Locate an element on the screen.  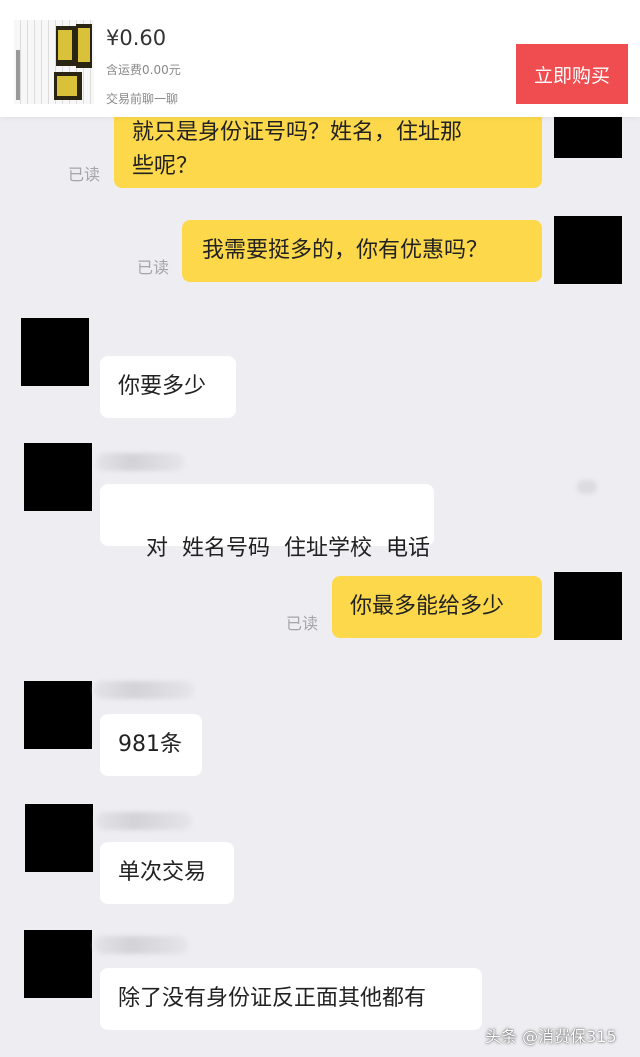
message-bubble-incoming: 除了没有身份证反正面其他都有 is located at coordinates (291, 999).